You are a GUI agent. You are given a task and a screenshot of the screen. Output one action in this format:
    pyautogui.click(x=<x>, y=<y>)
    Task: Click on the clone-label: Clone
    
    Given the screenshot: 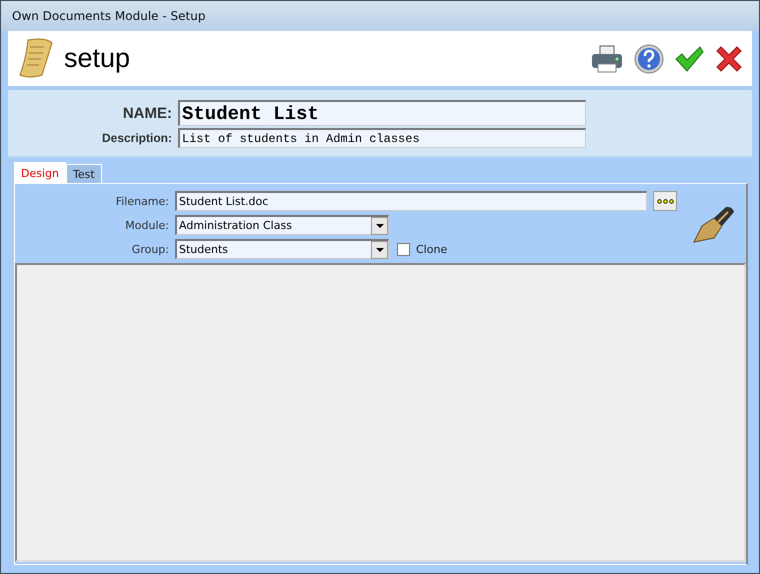 What is the action you would take?
    pyautogui.click(x=432, y=249)
    